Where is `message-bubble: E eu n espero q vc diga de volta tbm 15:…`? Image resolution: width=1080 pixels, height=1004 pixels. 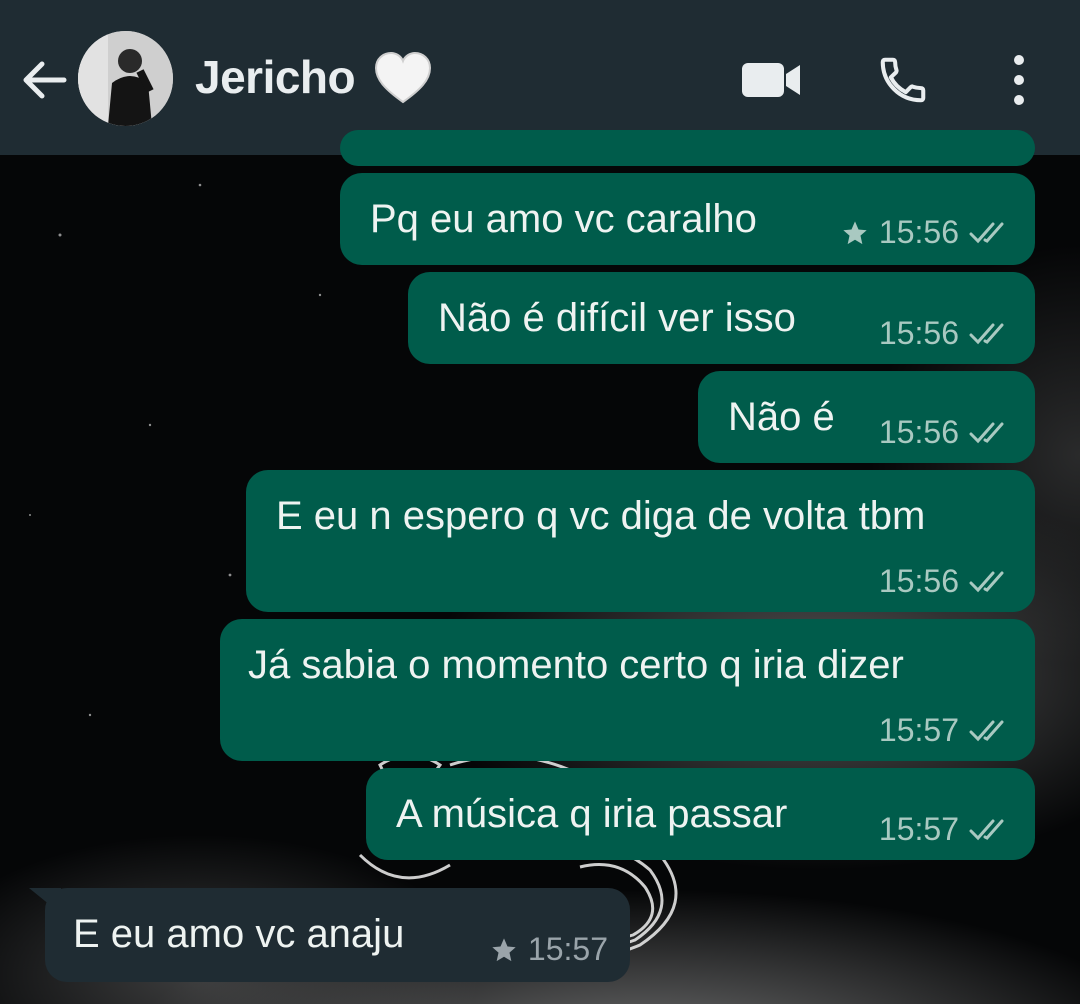 message-bubble: E eu n espero q vc diga de volta tbm 15:… is located at coordinates (640, 541).